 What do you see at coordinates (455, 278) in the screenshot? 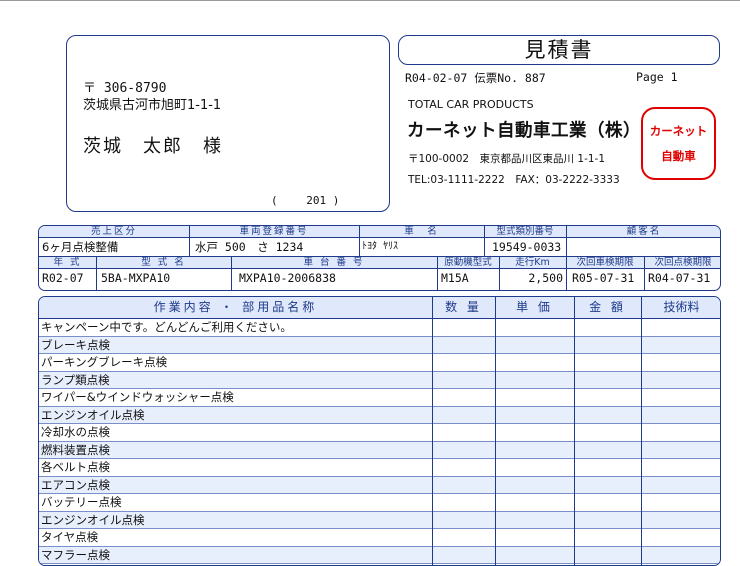
I see `value-engine: M15A` at bounding box center [455, 278].